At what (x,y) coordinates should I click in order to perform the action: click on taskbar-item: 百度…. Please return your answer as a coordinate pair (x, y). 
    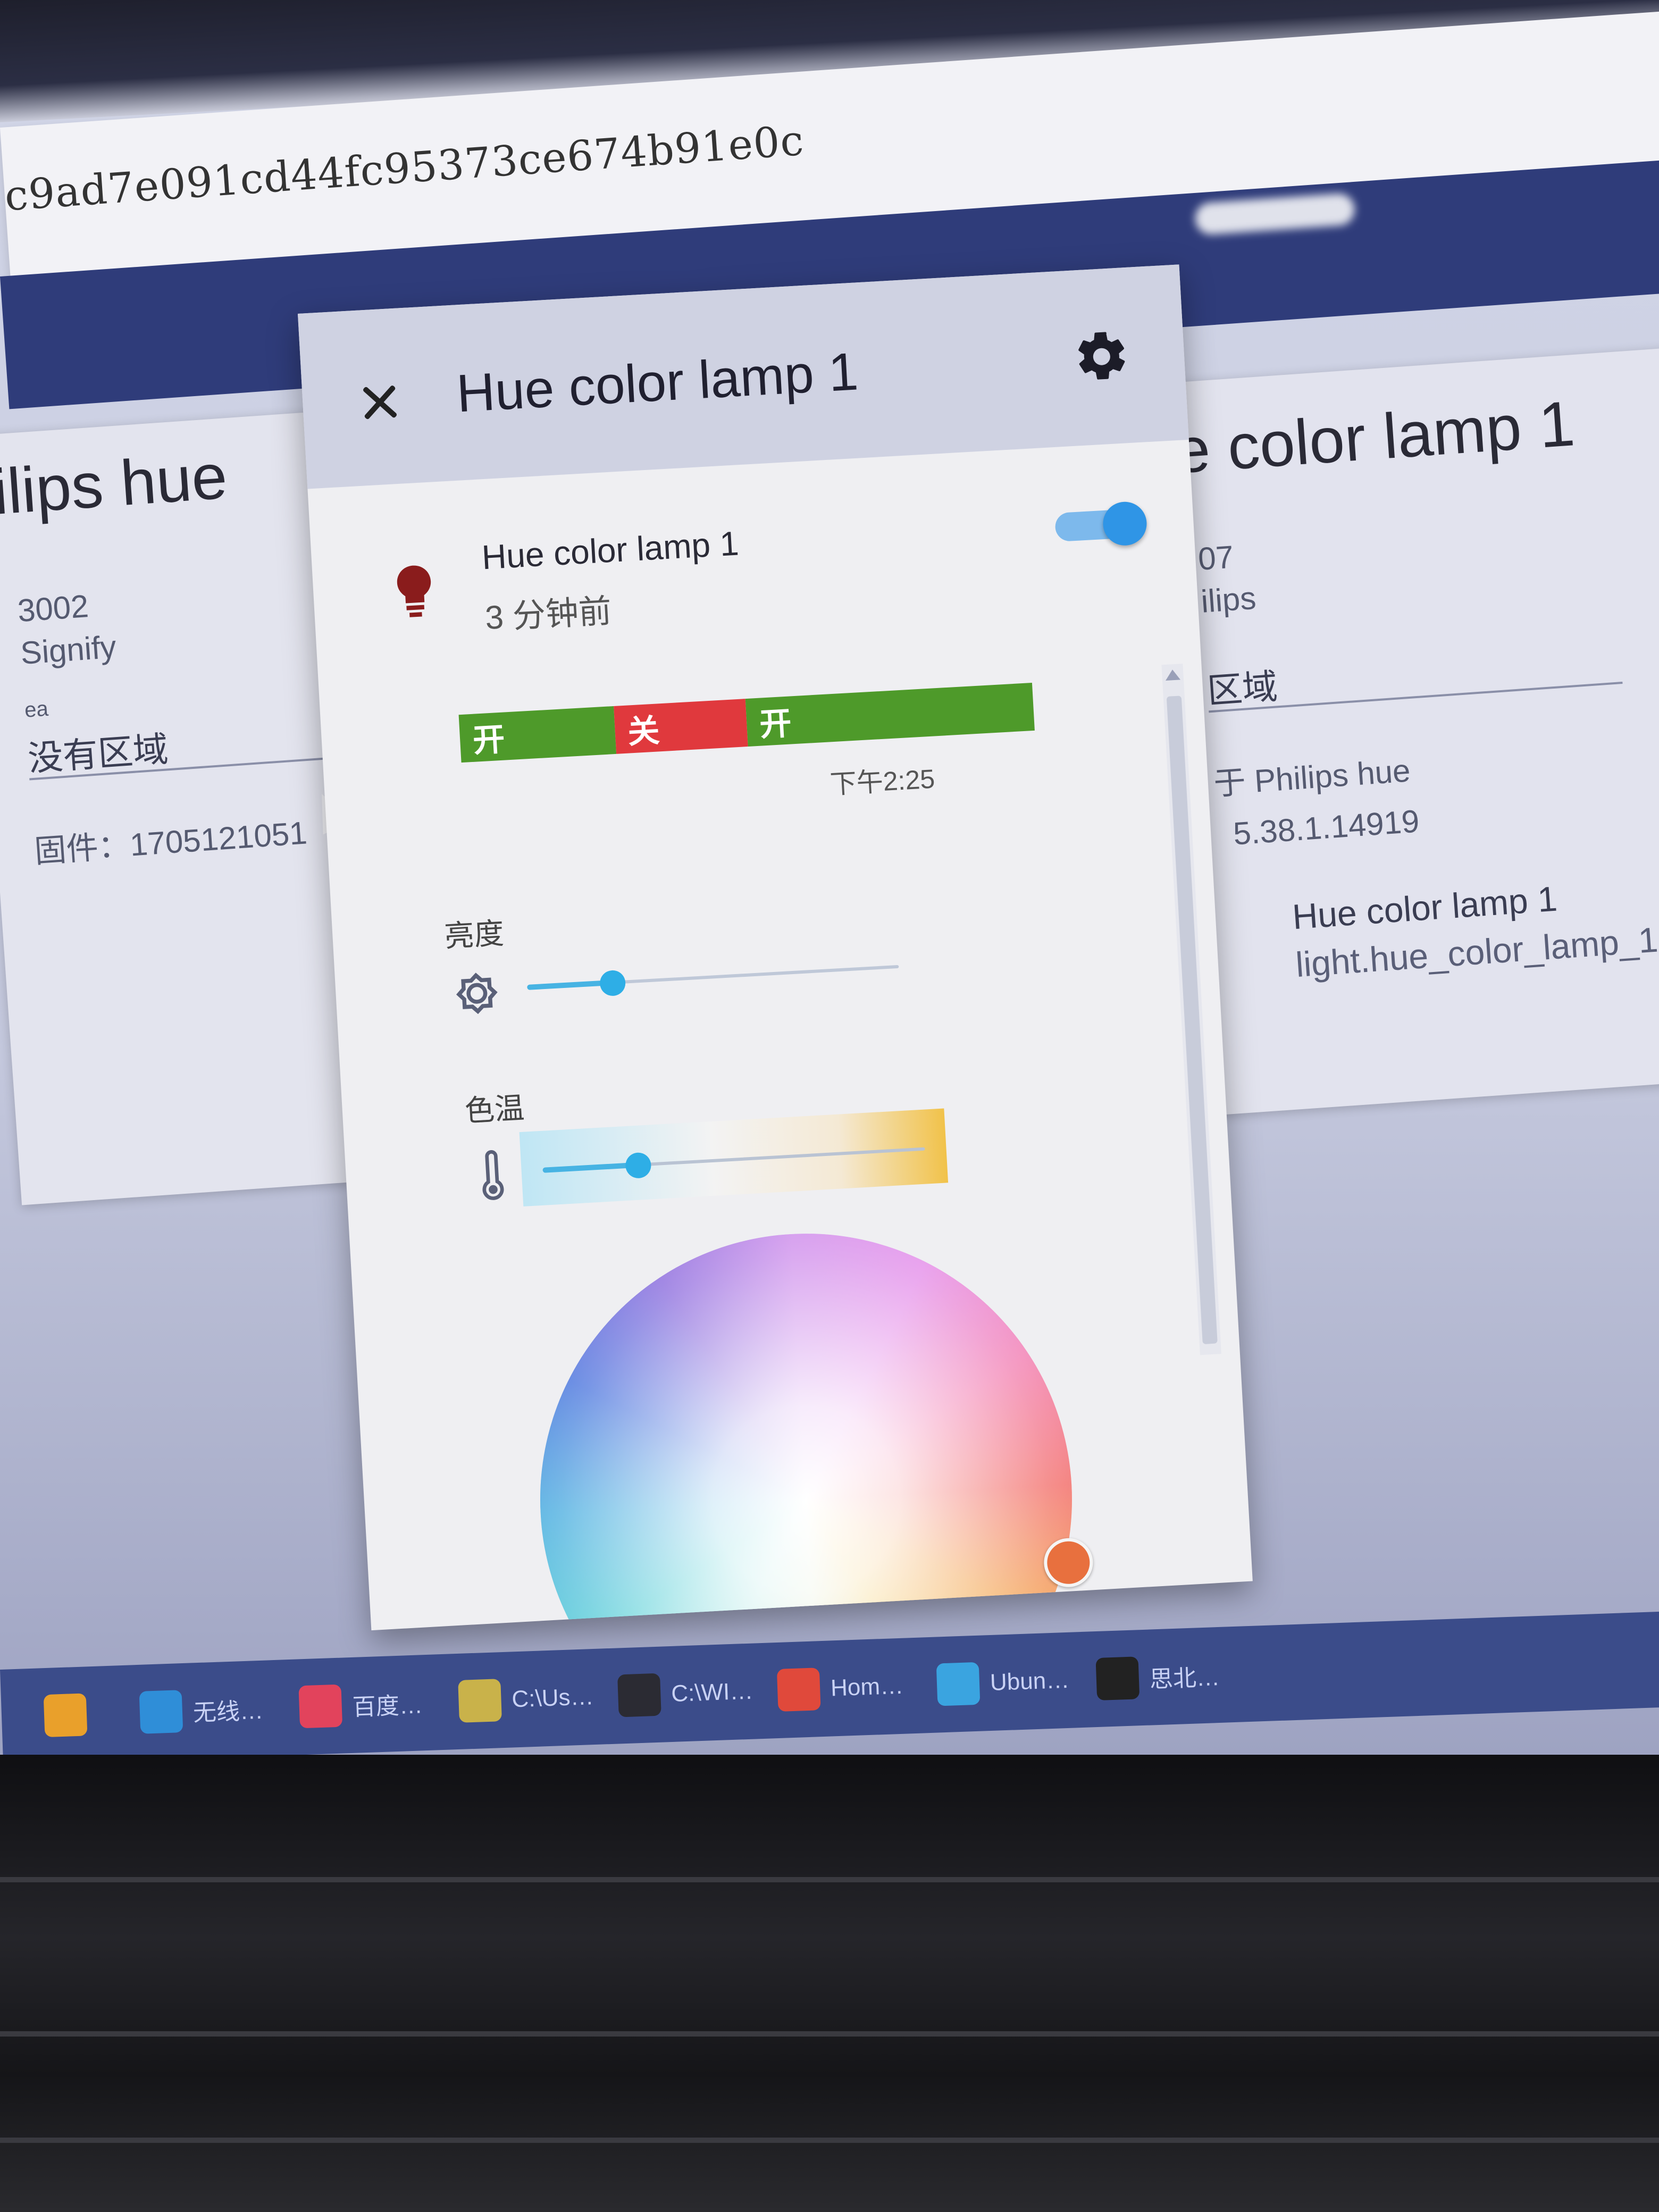
    Looking at the image, I should click on (360, 1704).